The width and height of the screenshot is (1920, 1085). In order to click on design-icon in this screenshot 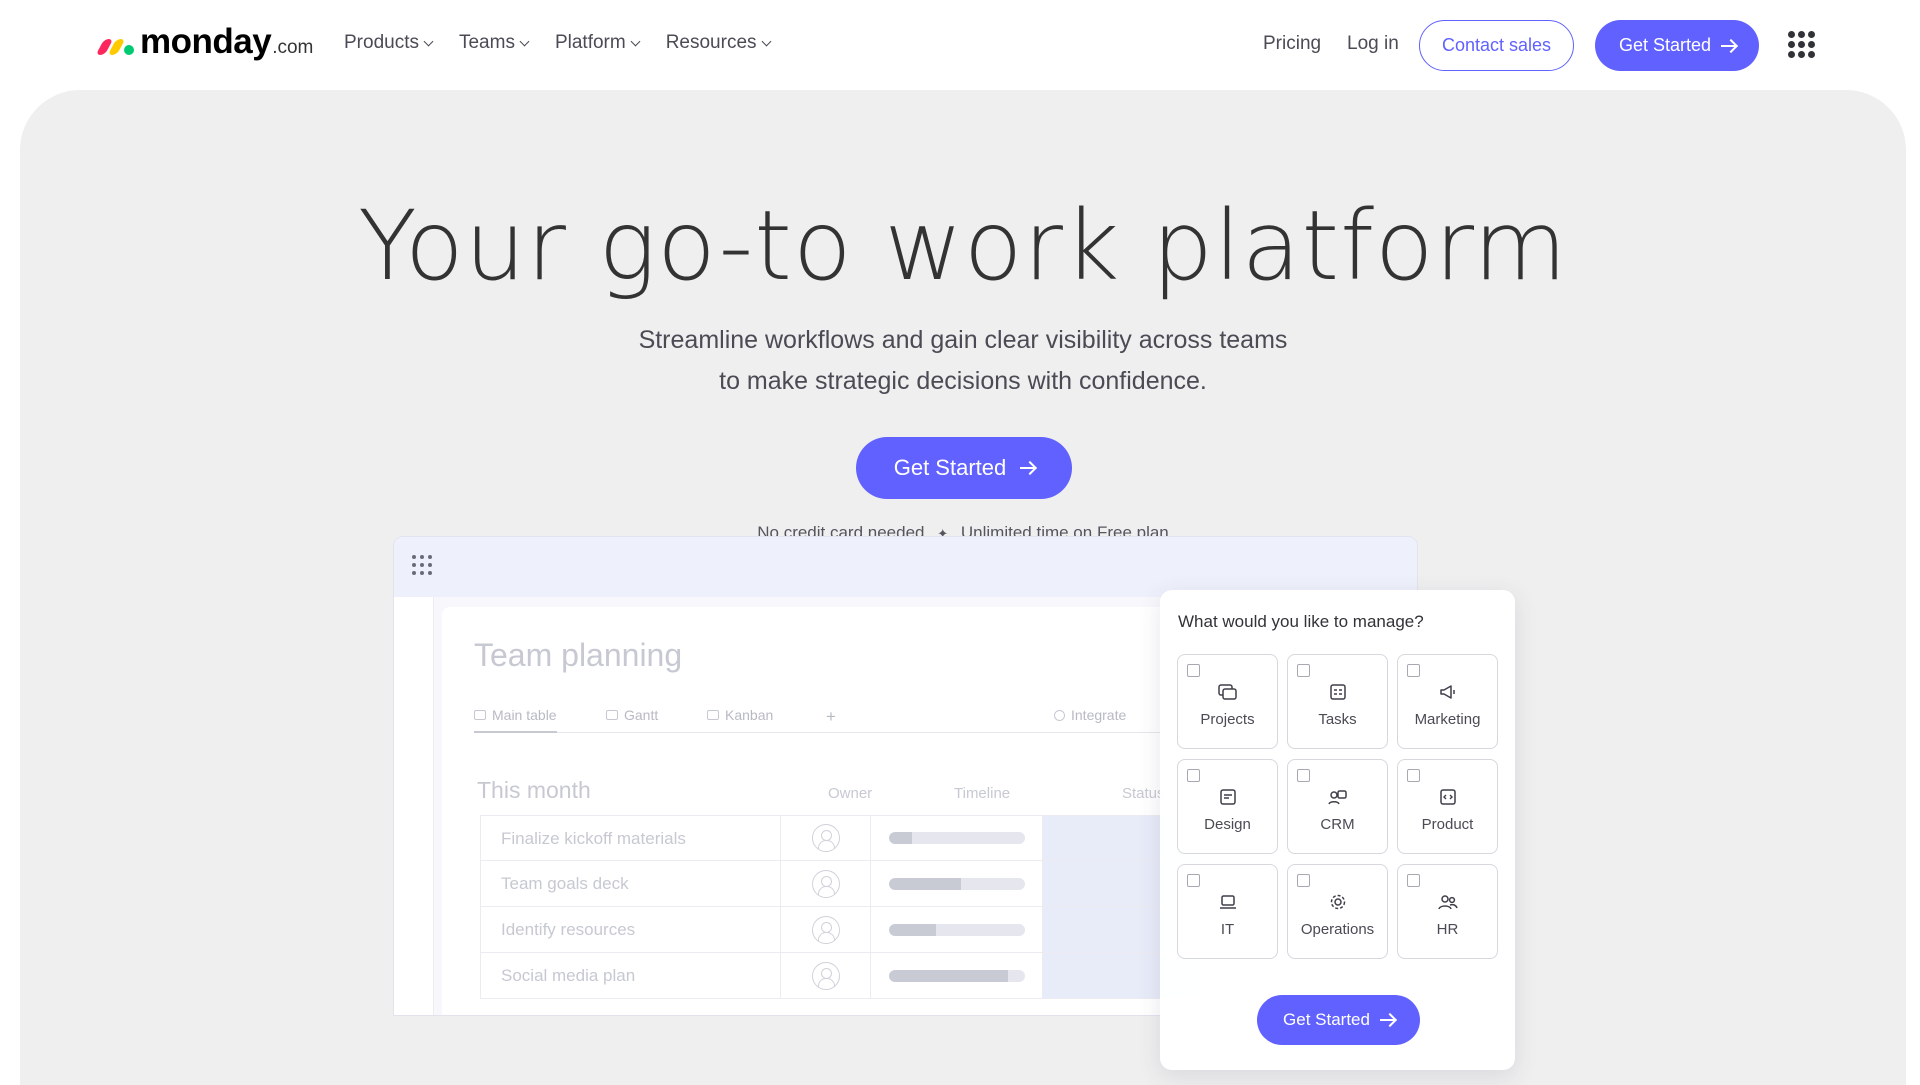, I will do `click(1228, 797)`.